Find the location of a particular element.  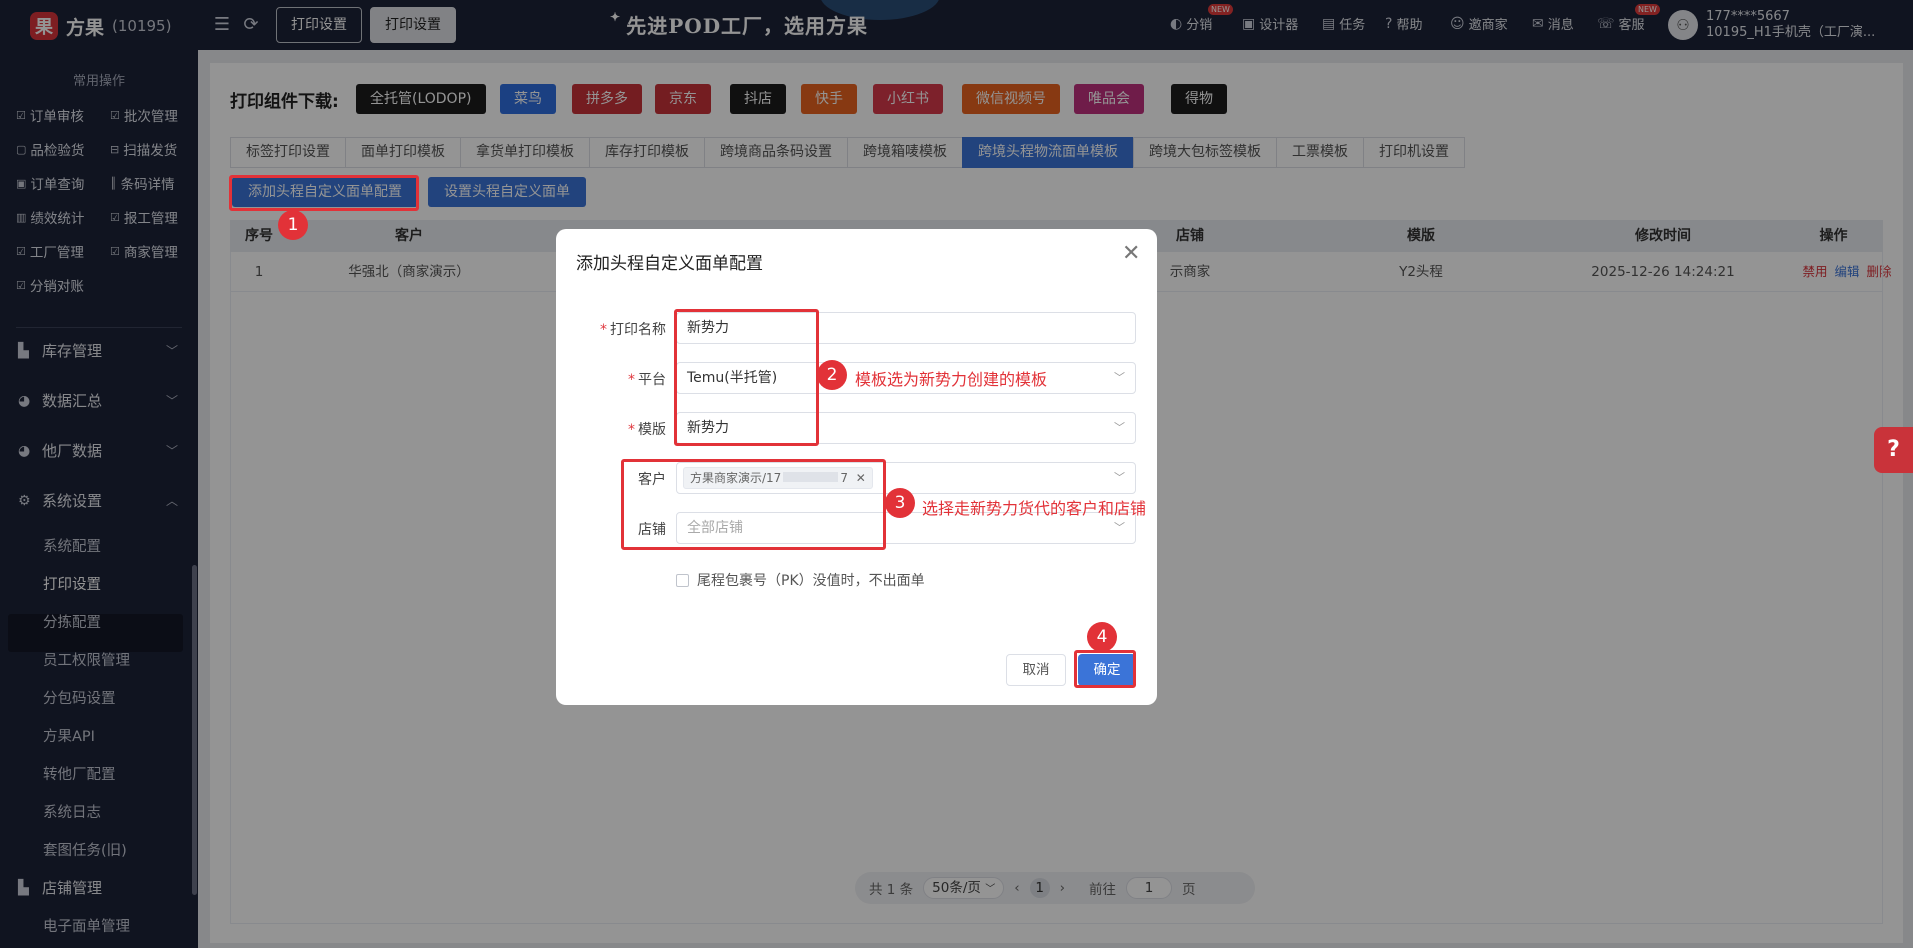

label-text: 平台 is located at coordinates (652, 380).